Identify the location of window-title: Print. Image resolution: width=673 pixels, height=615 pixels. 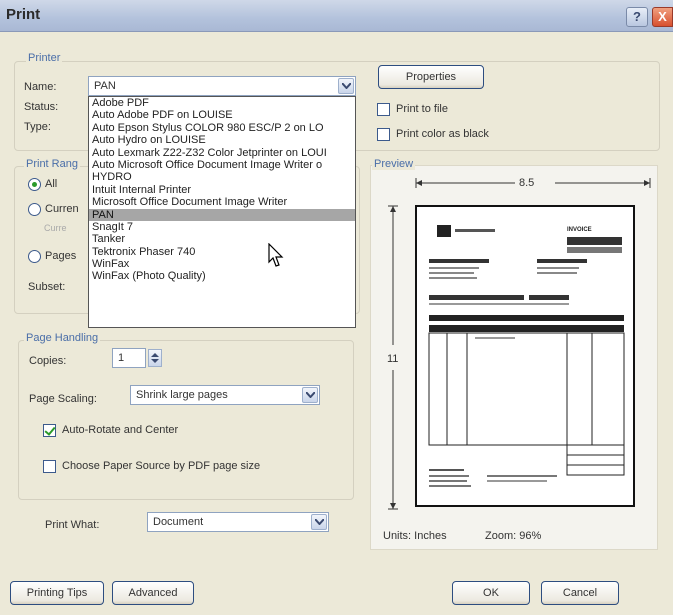
(23, 14).